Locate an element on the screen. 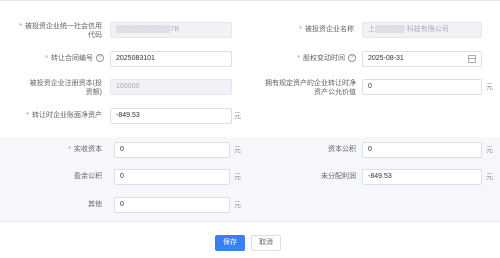  surplus-reserve-label: 盈余公积 is located at coordinates (88, 176).